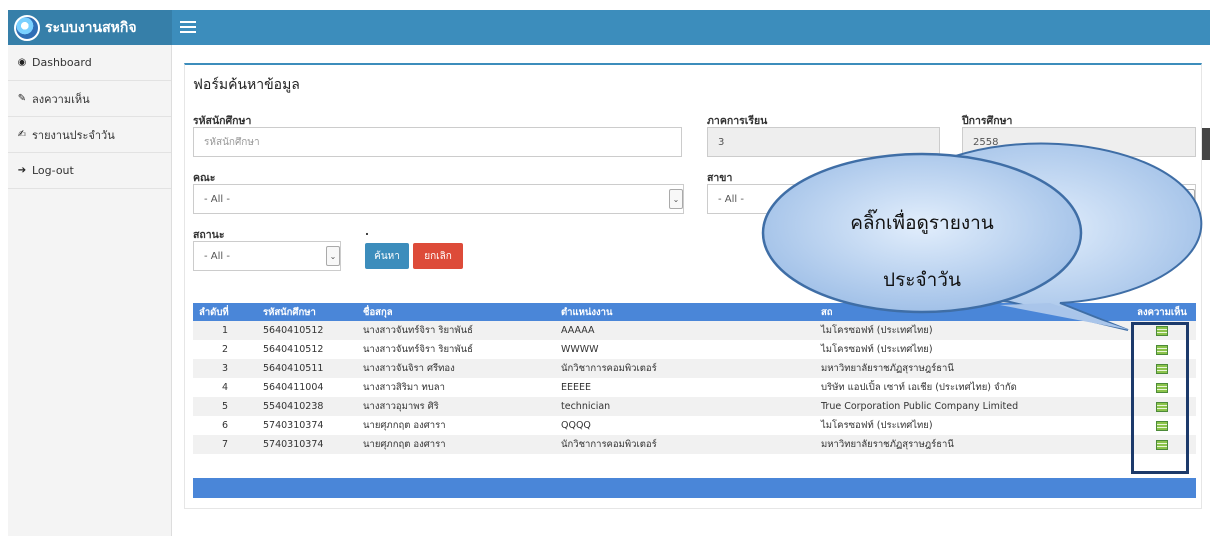 The image size is (1218, 536). What do you see at coordinates (225, 349) in the screenshot?
I see `cell: 2` at bounding box center [225, 349].